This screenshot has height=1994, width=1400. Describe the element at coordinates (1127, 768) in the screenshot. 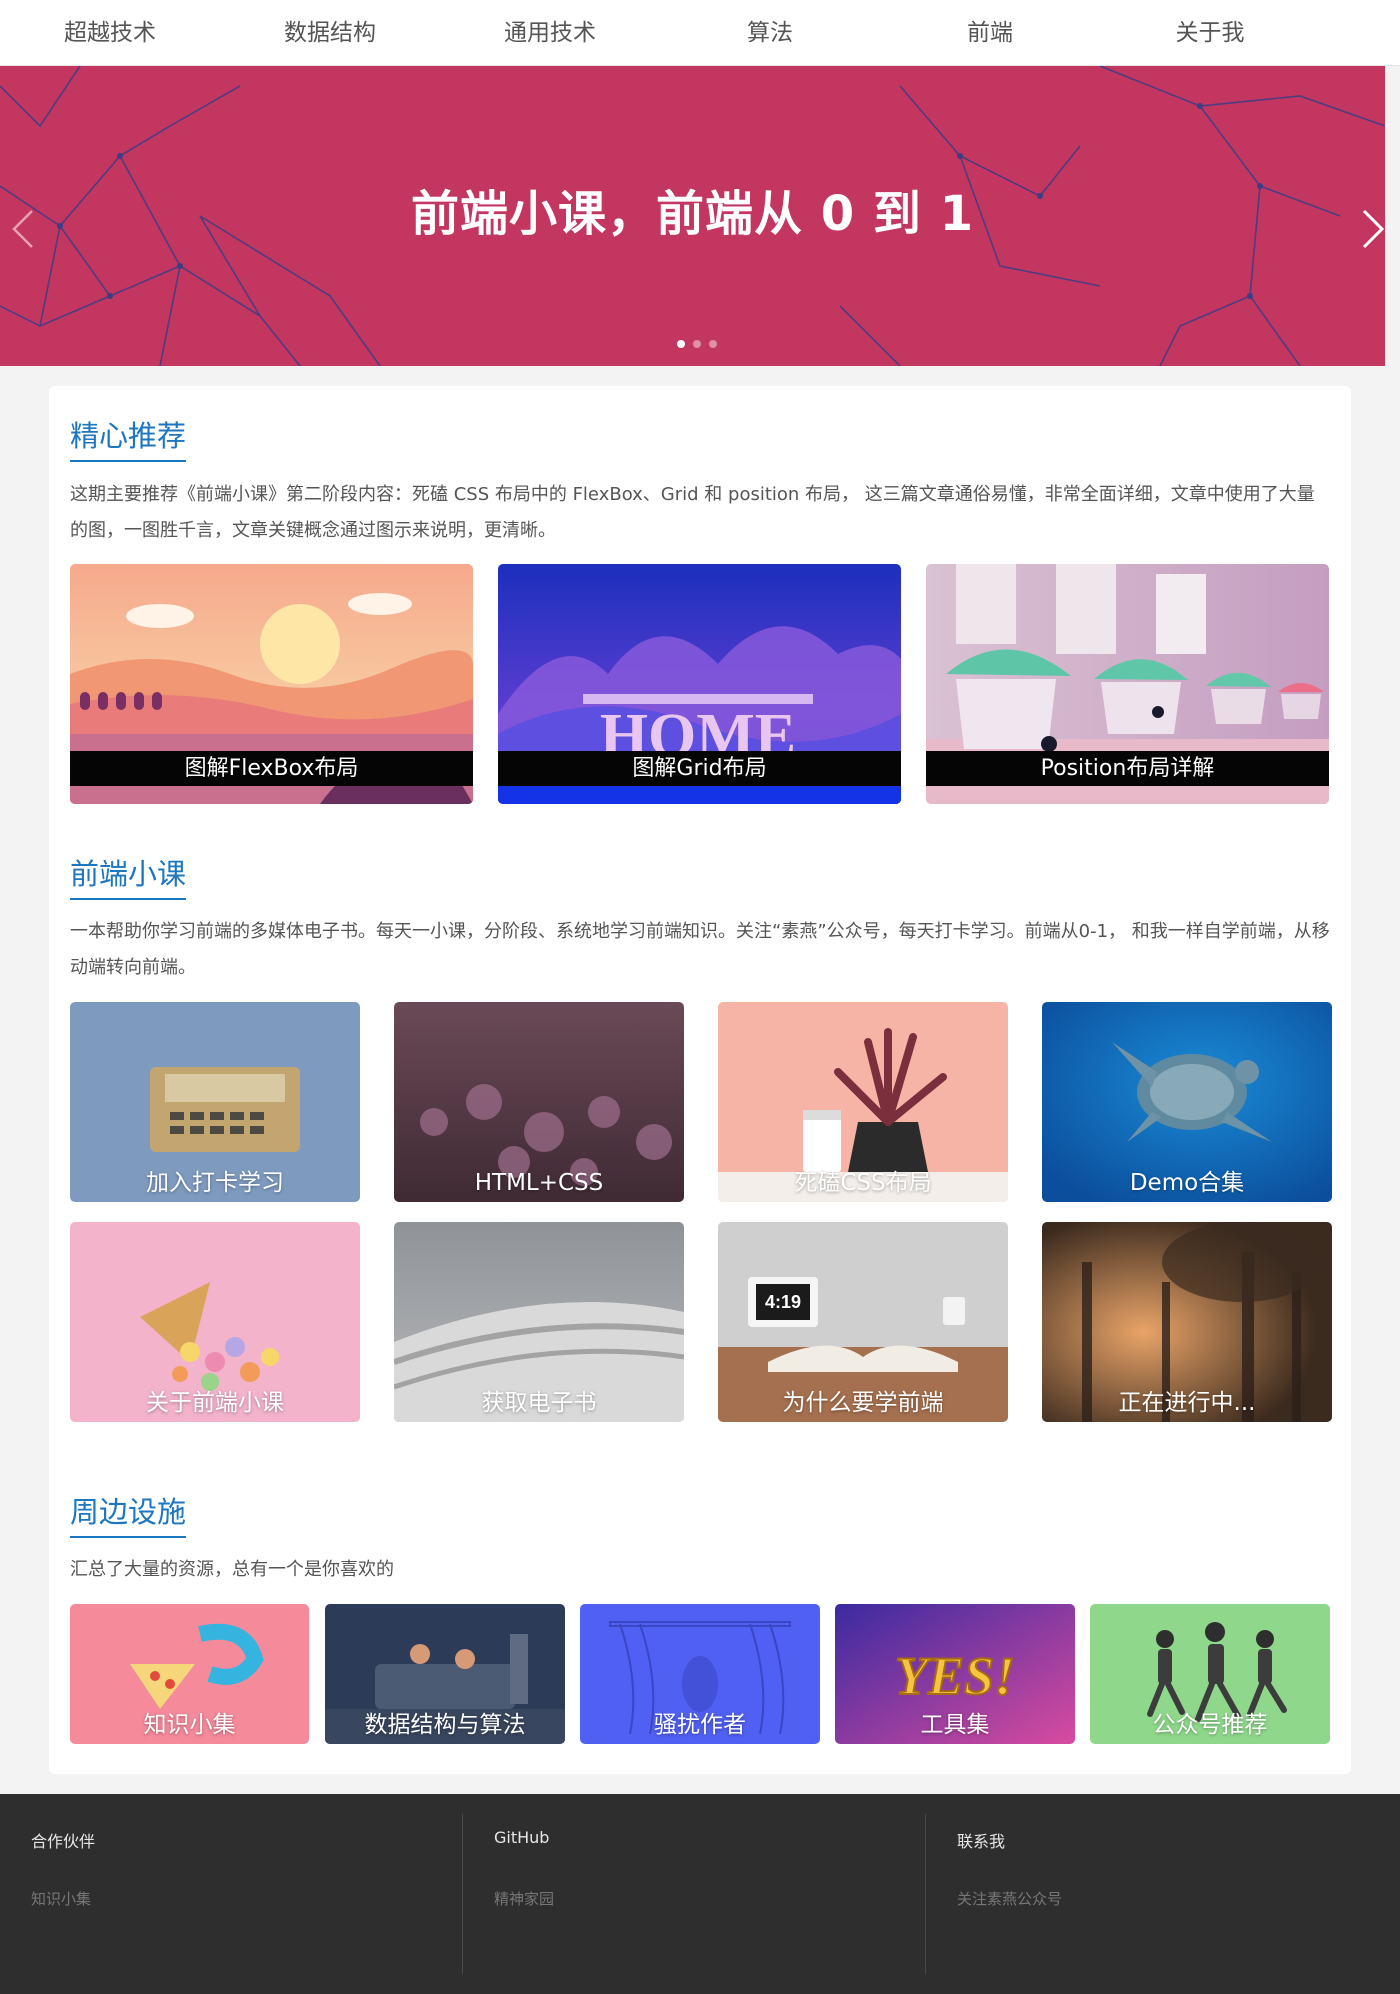

I see `card-label: Position布局详解` at that location.